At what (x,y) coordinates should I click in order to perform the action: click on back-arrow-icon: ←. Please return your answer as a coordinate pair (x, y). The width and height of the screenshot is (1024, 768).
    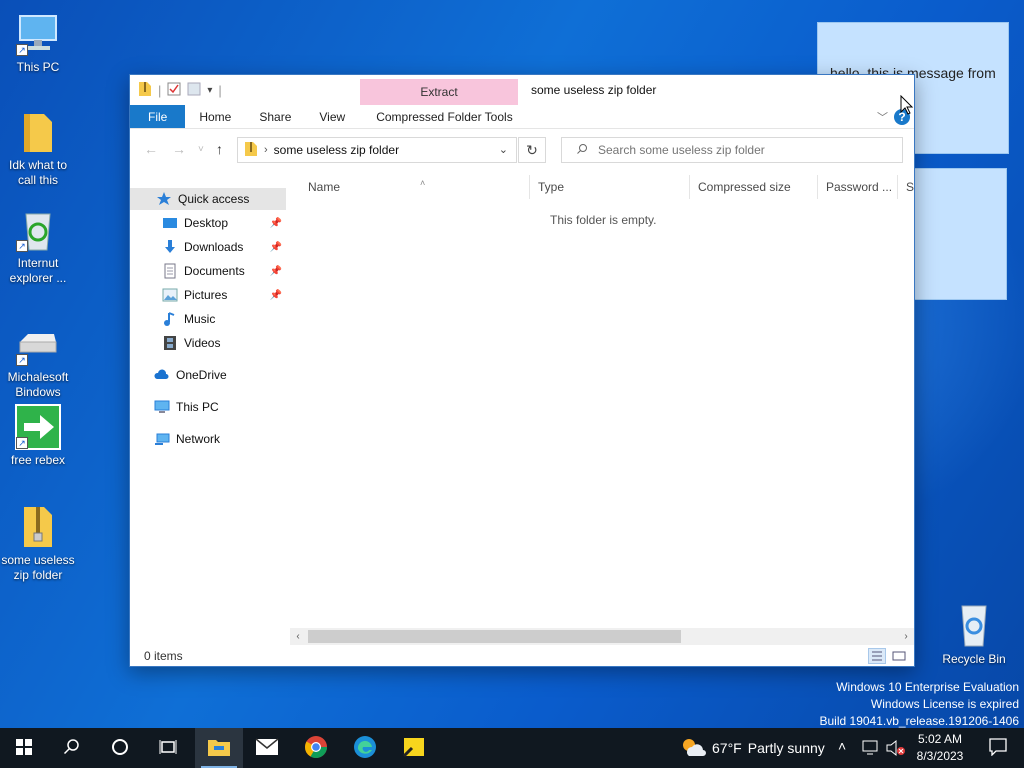
    Looking at the image, I should click on (151, 149).